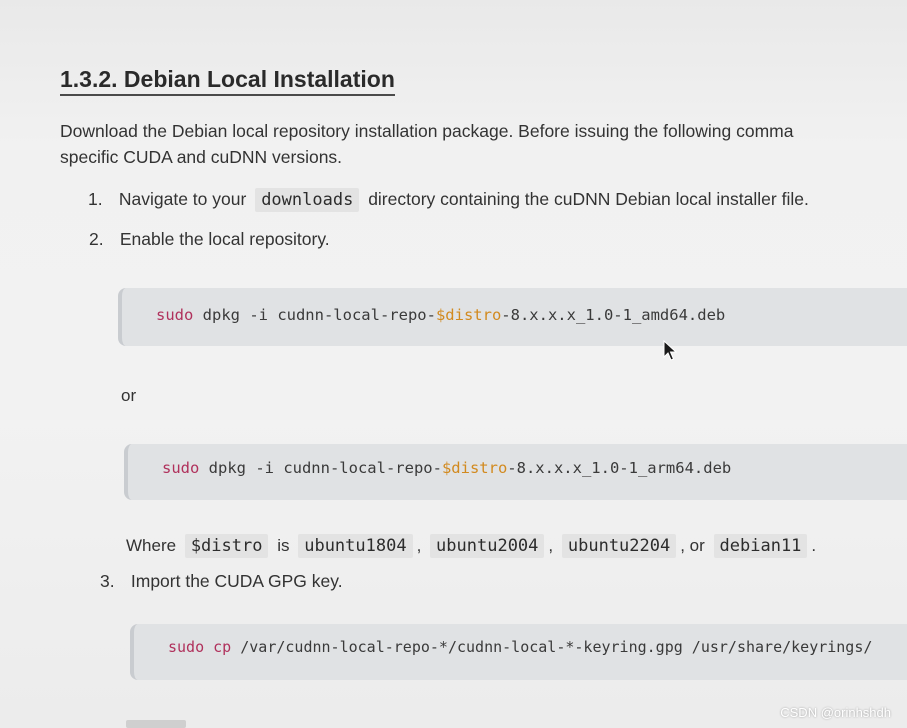 This screenshot has width=907, height=728. What do you see at coordinates (156, 724) in the screenshot?
I see `next-step-partial` at bounding box center [156, 724].